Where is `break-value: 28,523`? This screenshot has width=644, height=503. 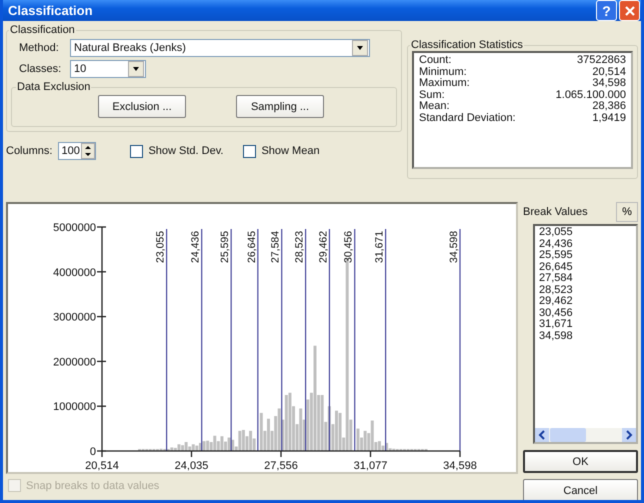 break-value: 28,523 is located at coordinates (556, 290).